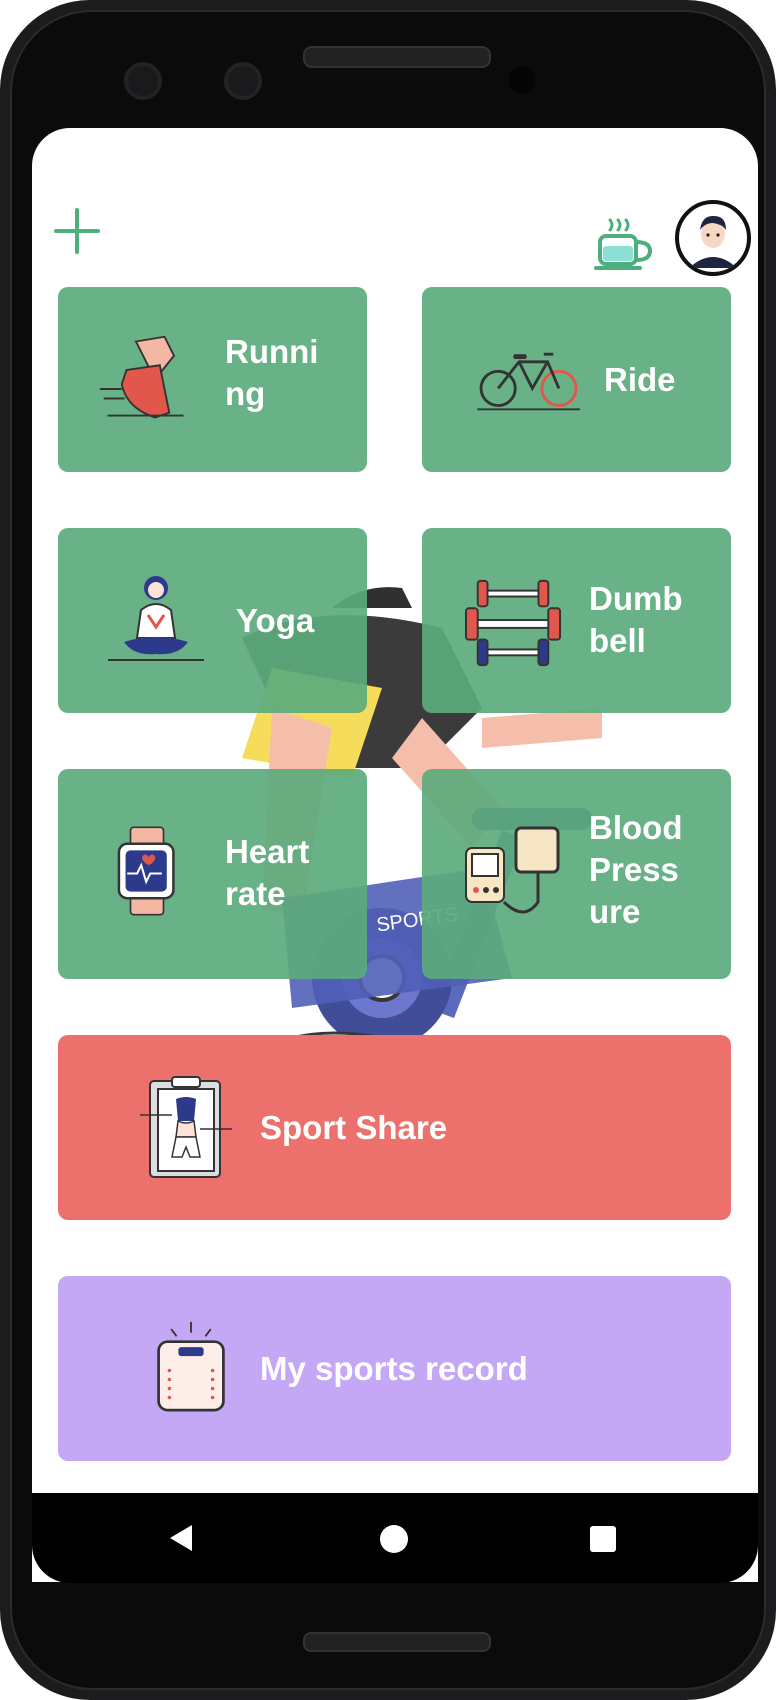  Describe the element at coordinates (275, 620) in the screenshot. I see `yoga-label: Yoga` at that location.